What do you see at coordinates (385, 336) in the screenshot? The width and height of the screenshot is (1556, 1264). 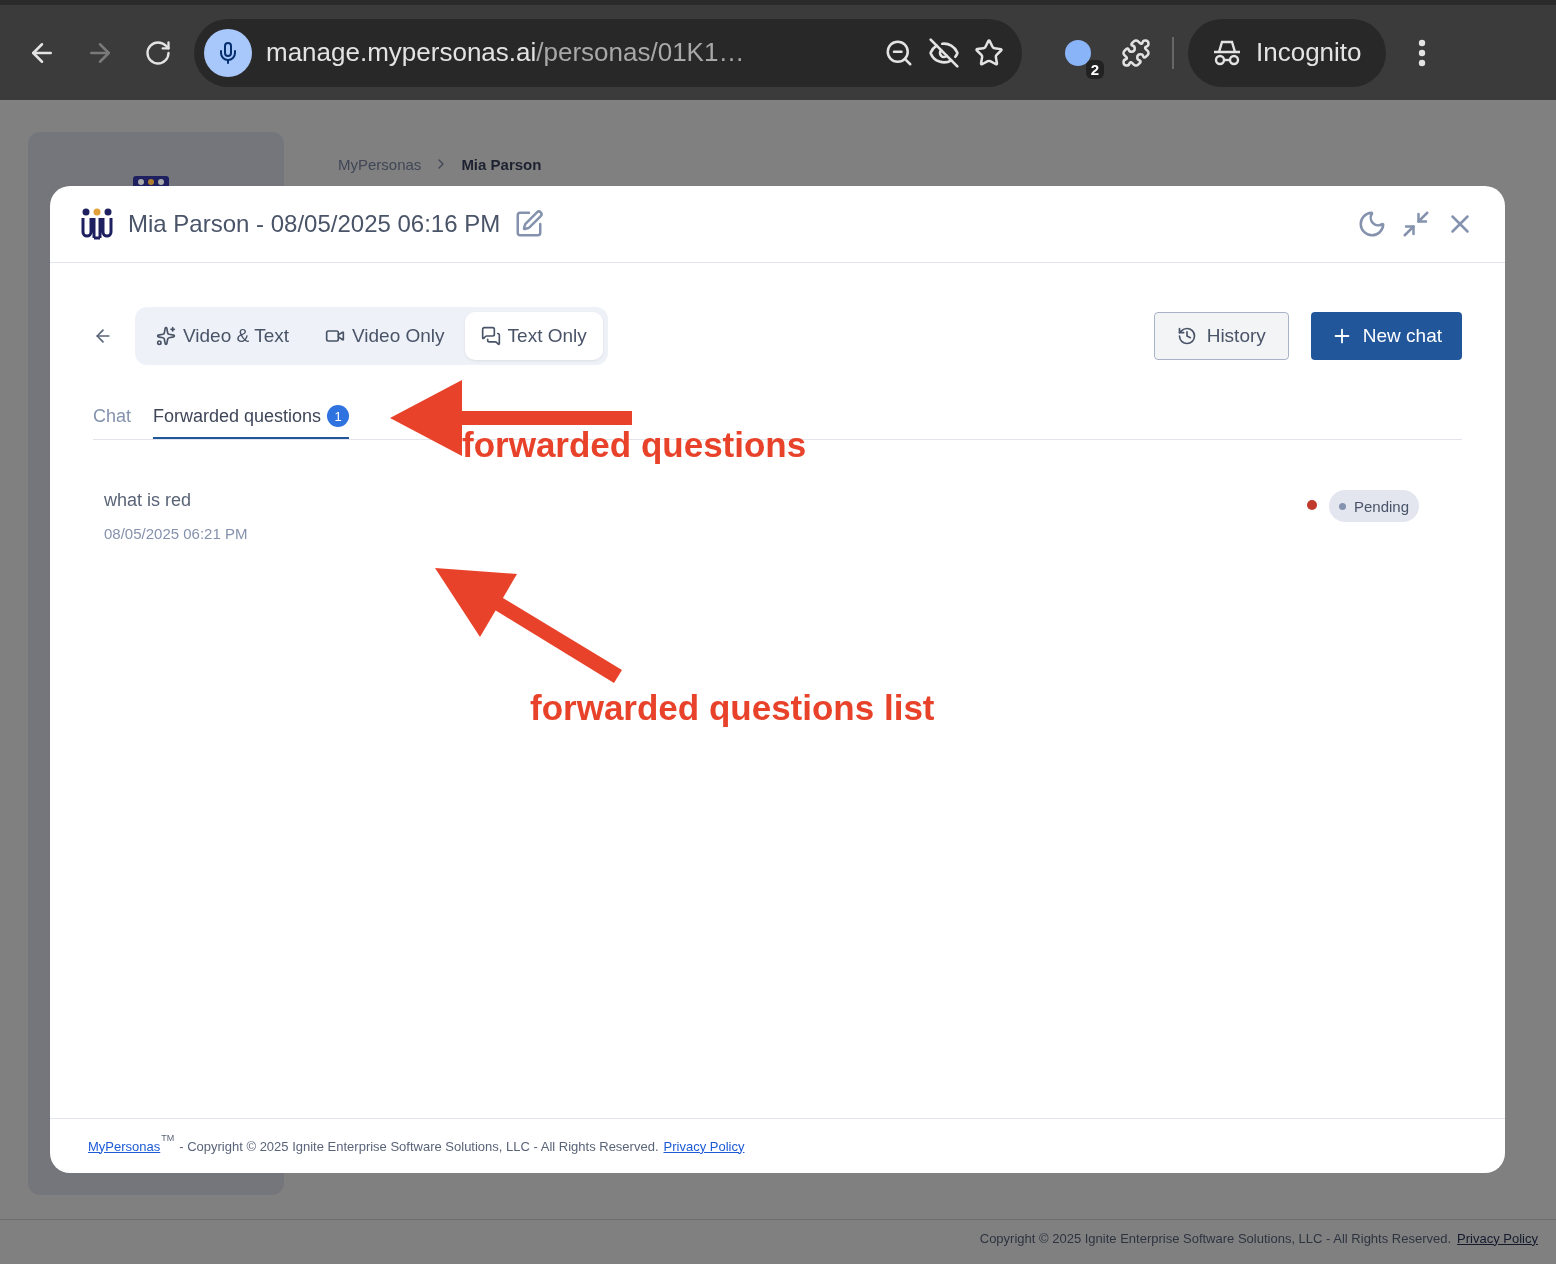 I see `mode-tab: Video Only` at bounding box center [385, 336].